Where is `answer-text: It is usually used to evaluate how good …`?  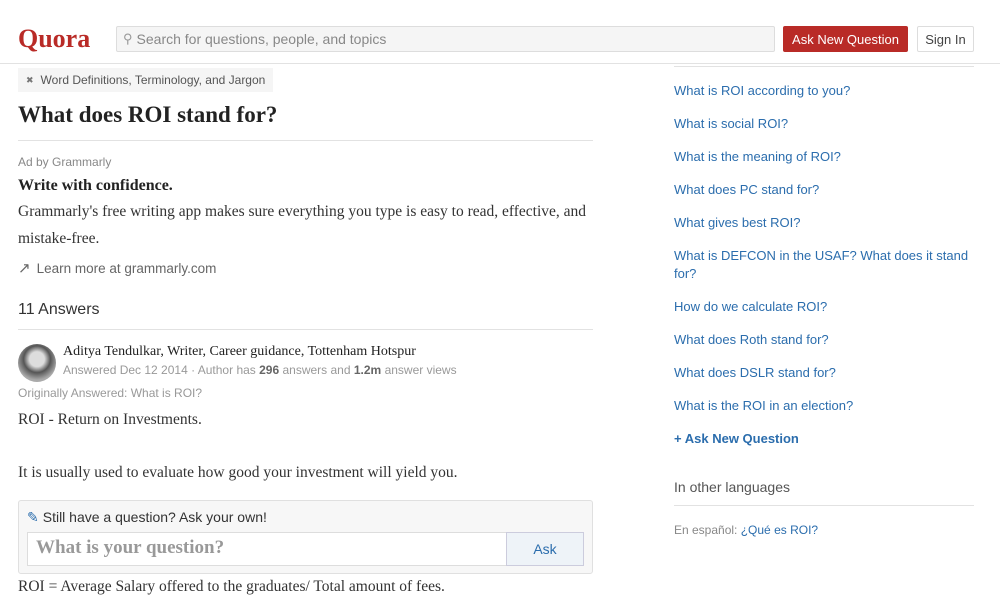
answer-text: It is usually used to evaluate how good … is located at coordinates (238, 472).